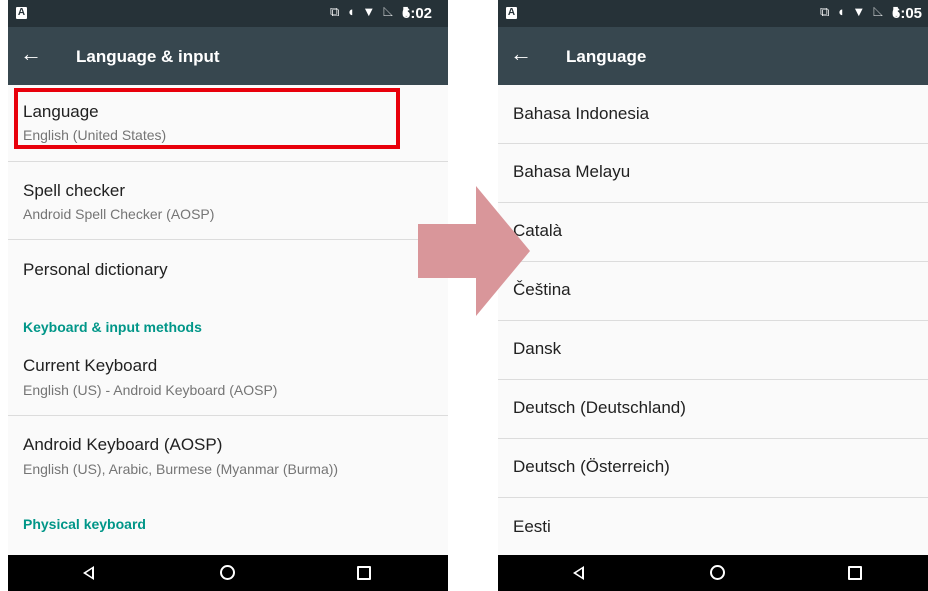  I want to click on language-label: Dansk, so click(537, 348).